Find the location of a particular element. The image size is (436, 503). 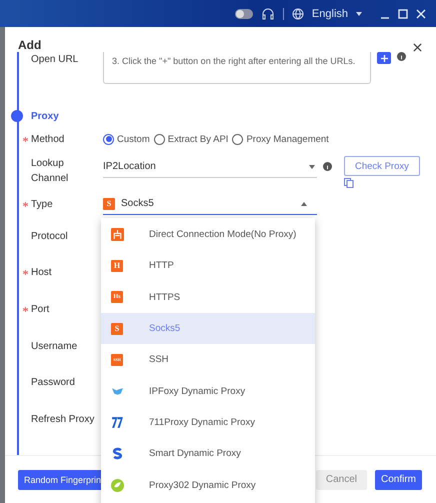

badge-icon: H is located at coordinates (117, 266).